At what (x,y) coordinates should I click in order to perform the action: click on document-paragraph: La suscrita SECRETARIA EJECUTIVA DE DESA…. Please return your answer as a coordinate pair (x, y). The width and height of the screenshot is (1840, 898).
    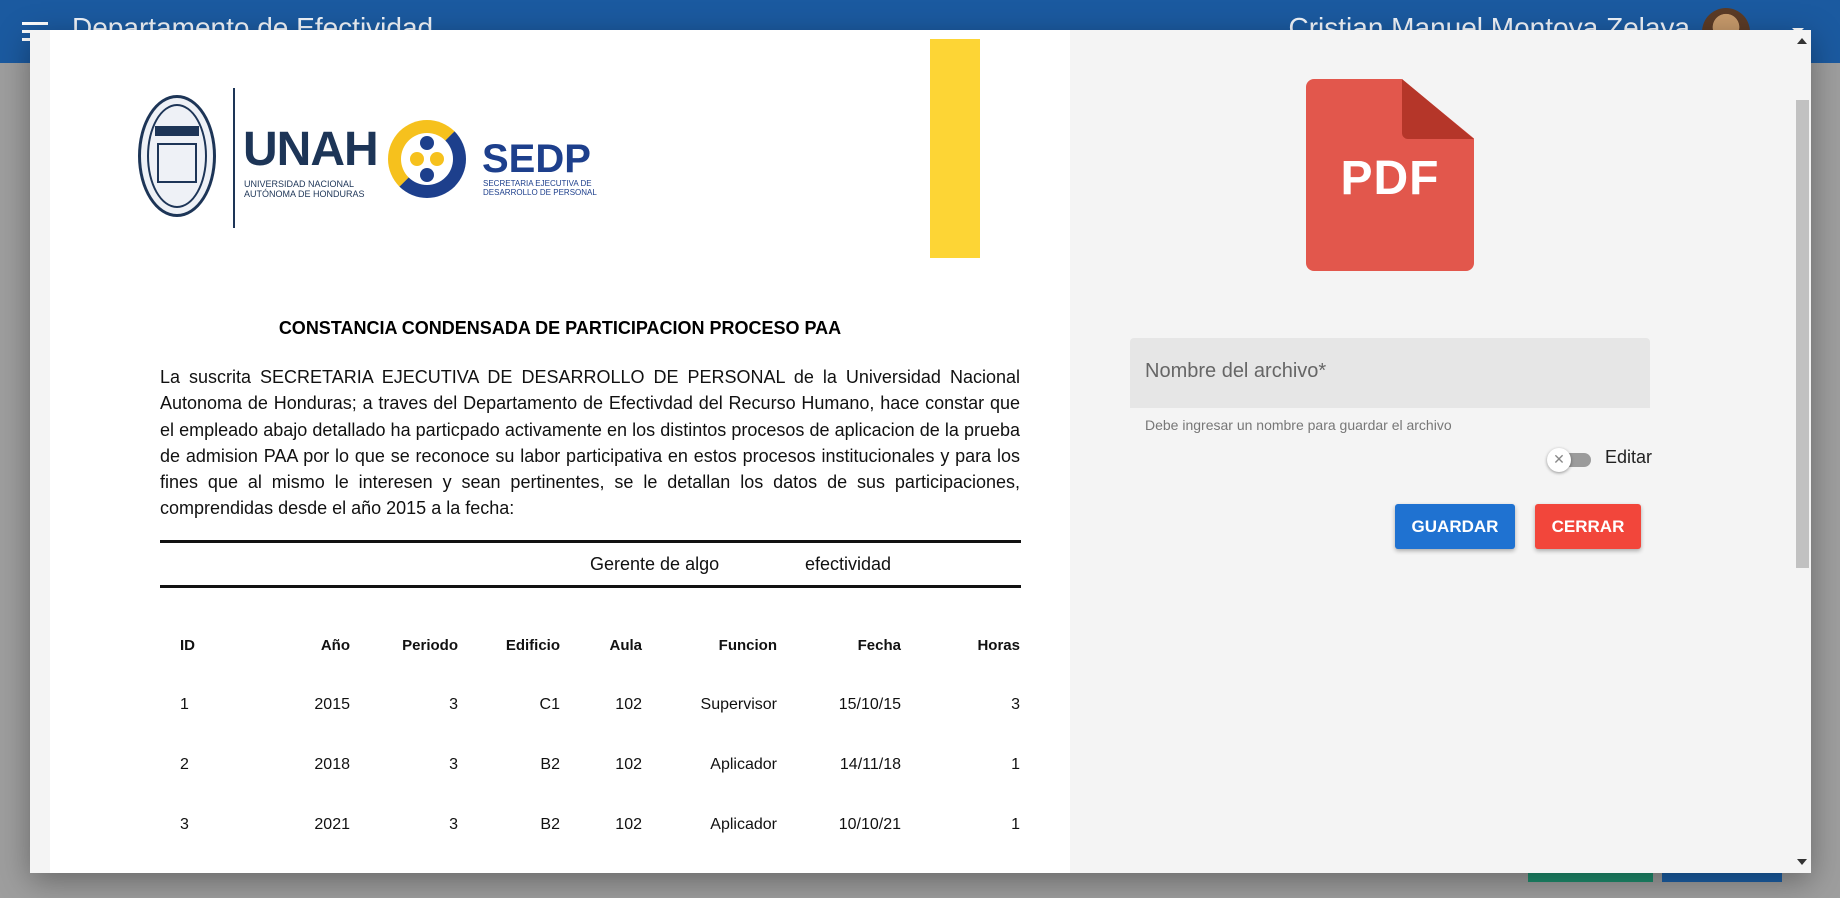
    Looking at the image, I should click on (590, 443).